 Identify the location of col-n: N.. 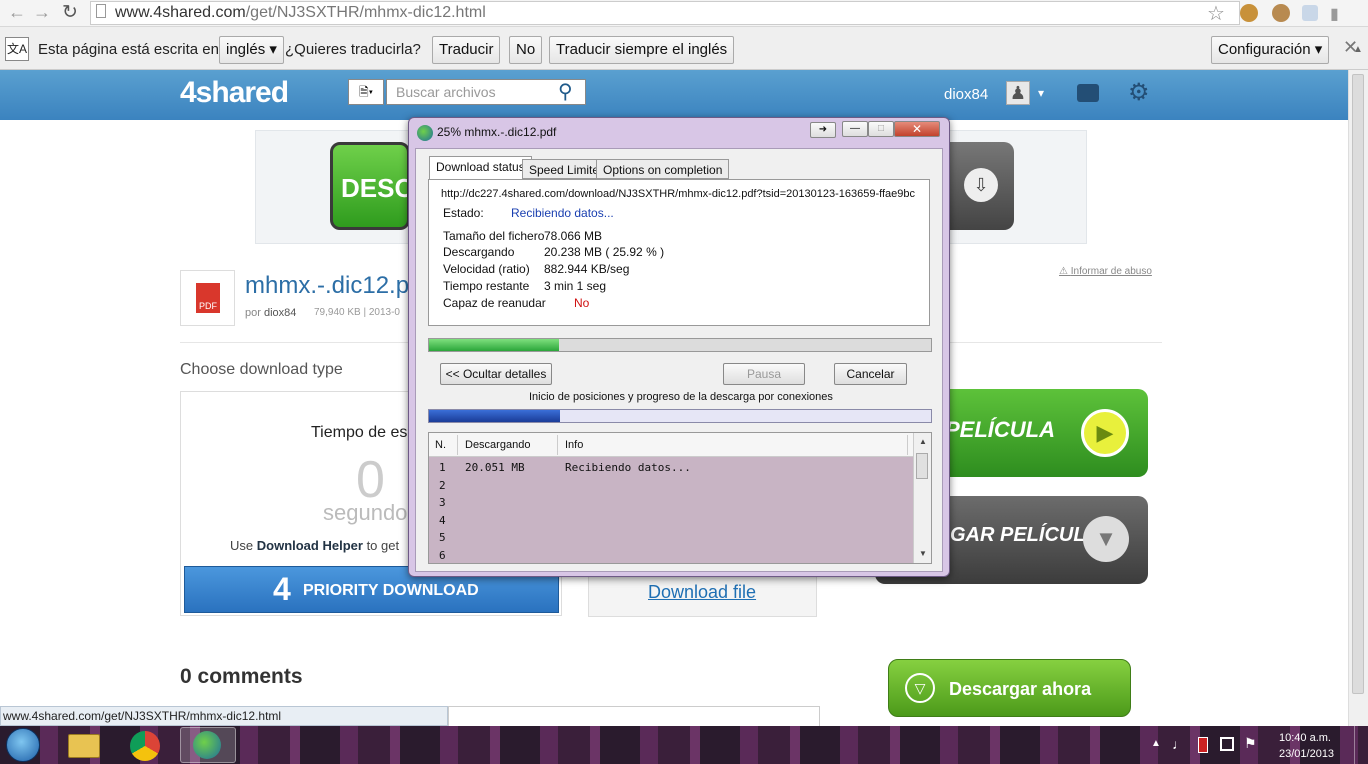
(440, 445).